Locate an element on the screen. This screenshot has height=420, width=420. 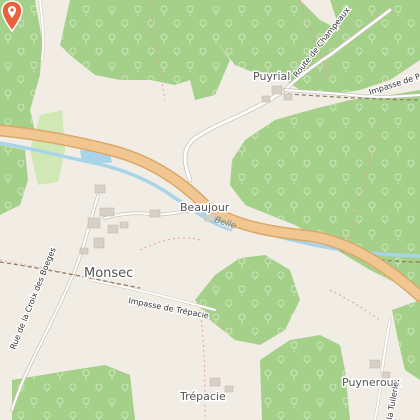
place-label-puyrial: Puyrial is located at coordinates (271, 76).